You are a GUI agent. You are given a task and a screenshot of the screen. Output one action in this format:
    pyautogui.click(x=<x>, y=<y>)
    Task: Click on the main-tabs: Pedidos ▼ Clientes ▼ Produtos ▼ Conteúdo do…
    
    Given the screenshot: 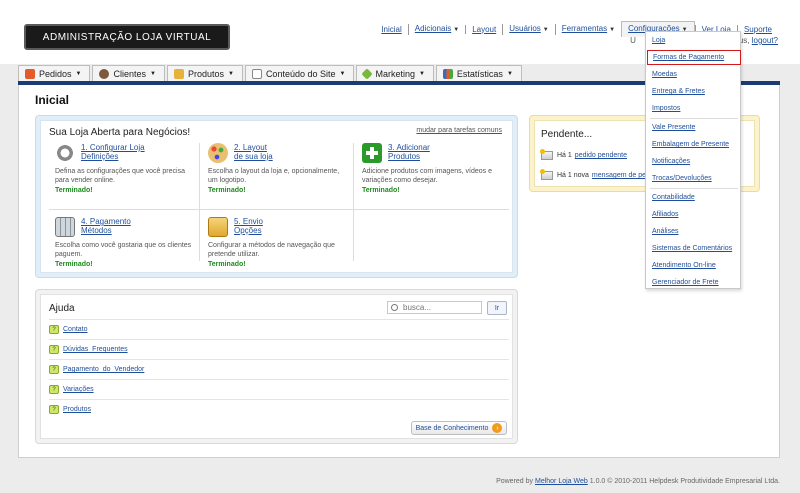 What is the action you would take?
    pyautogui.click(x=271, y=73)
    